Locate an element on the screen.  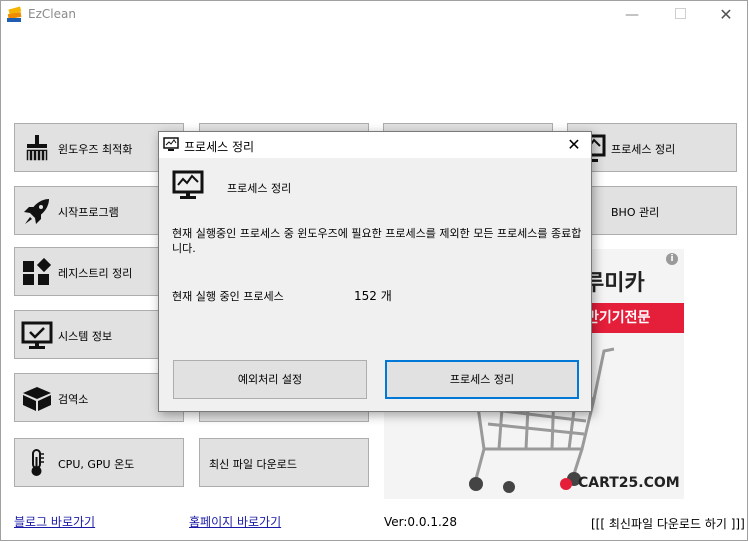
process-clean-button: 프로세스 정리 is located at coordinates (482, 379).